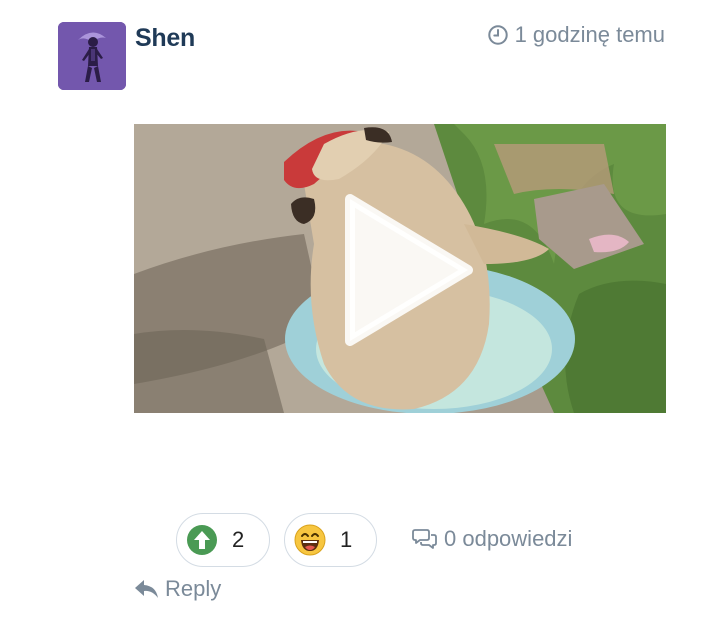 This screenshot has height=619, width=720. Describe the element at coordinates (589, 34) in the screenshot. I see `timestamp-text: 1 godzinę temu` at that location.